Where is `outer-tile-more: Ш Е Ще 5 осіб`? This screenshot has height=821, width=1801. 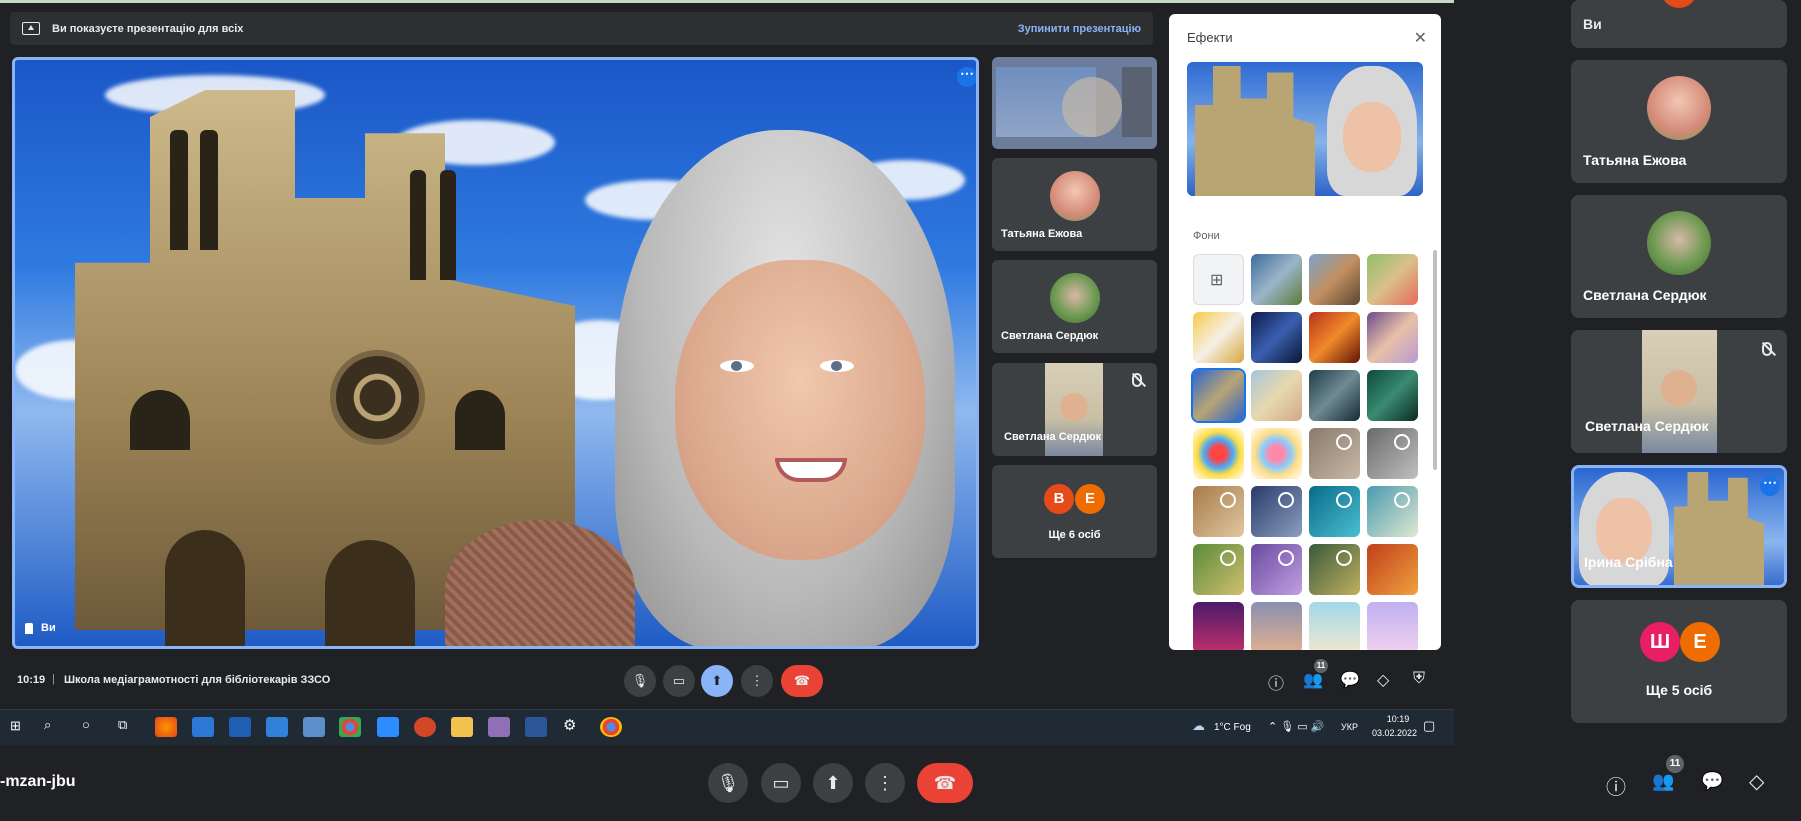
outer-tile-more: Ш Е Ще 5 осіб is located at coordinates (1679, 661).